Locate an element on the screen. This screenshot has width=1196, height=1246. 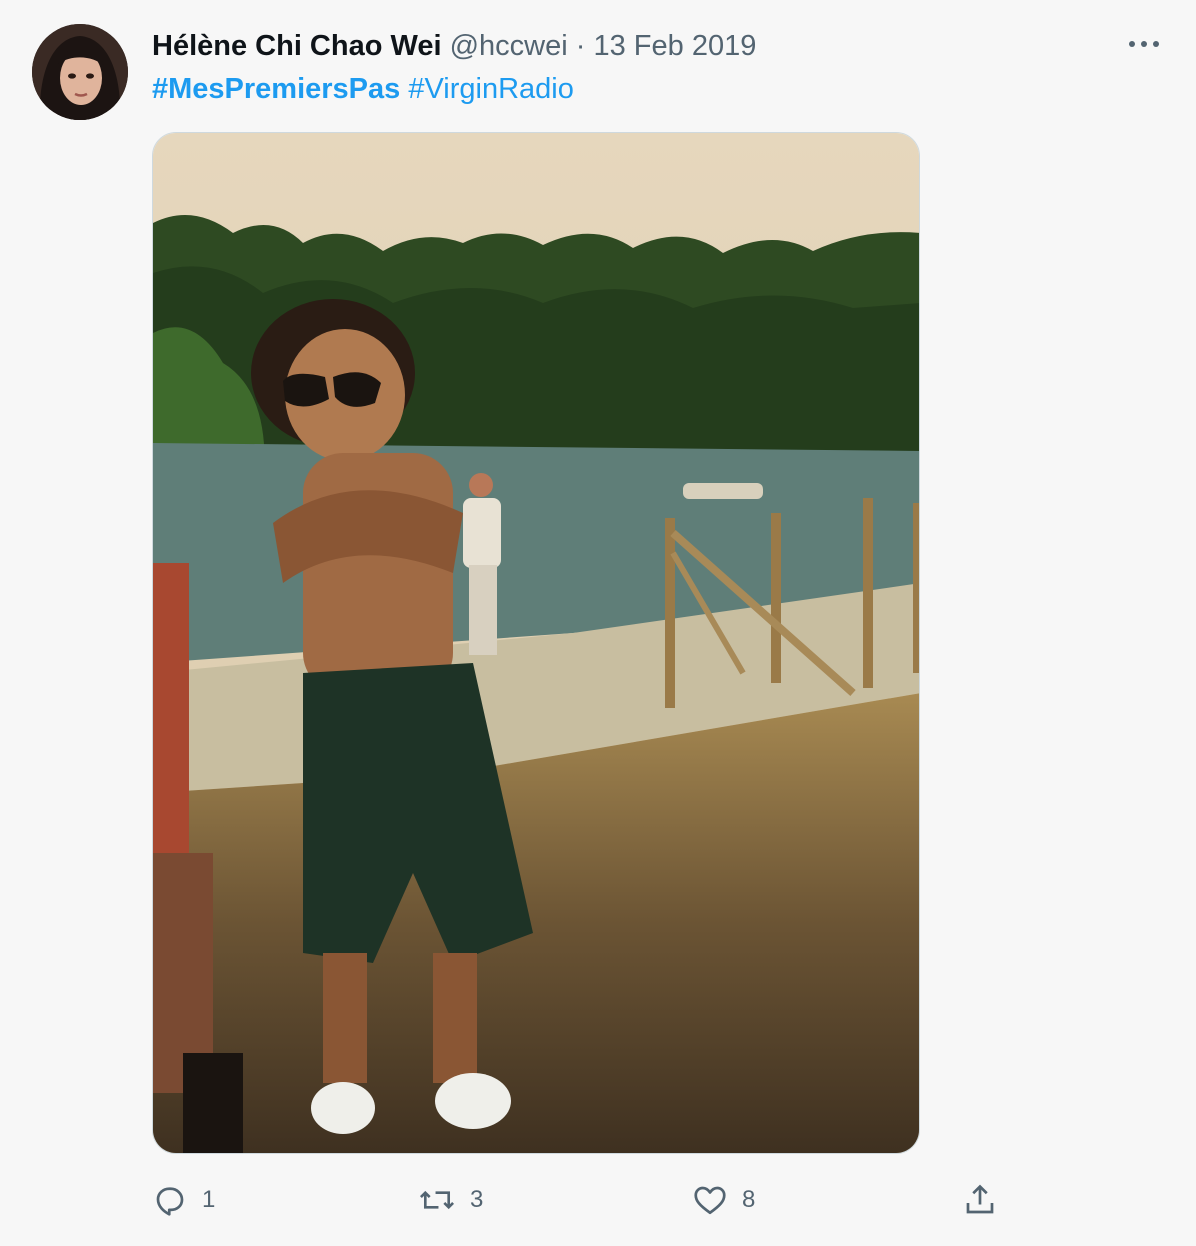
share-icon is located at coordinates (980, 1200).